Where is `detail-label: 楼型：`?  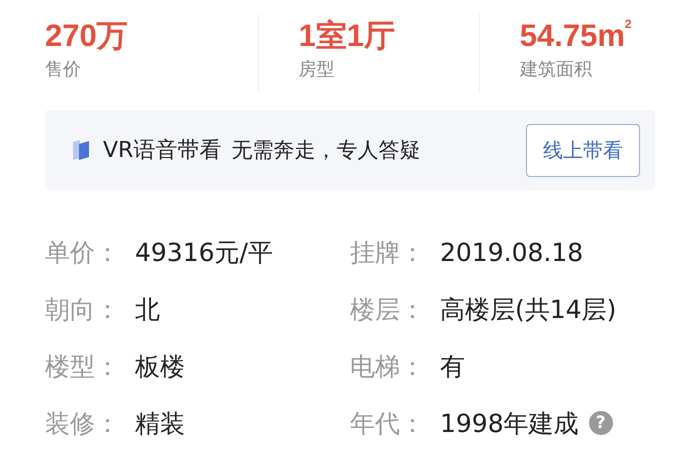
detail-label: 楼型： is located at coordinates (83, 366).